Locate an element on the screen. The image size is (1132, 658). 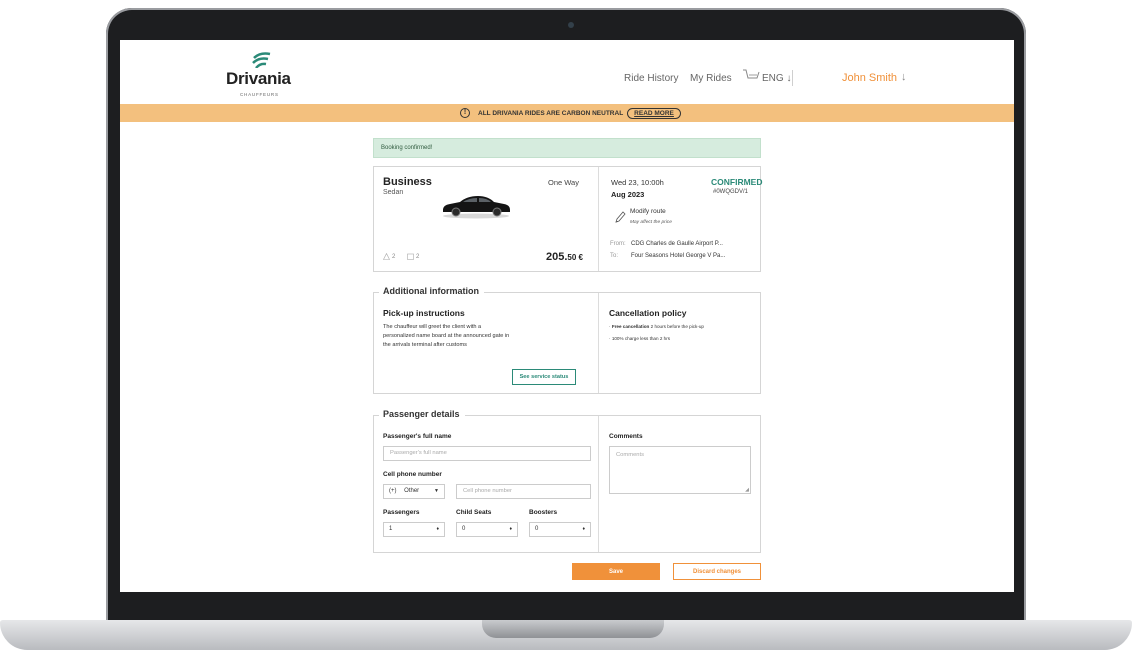
logo-text: Drivania is located at coordinates (258, 78).